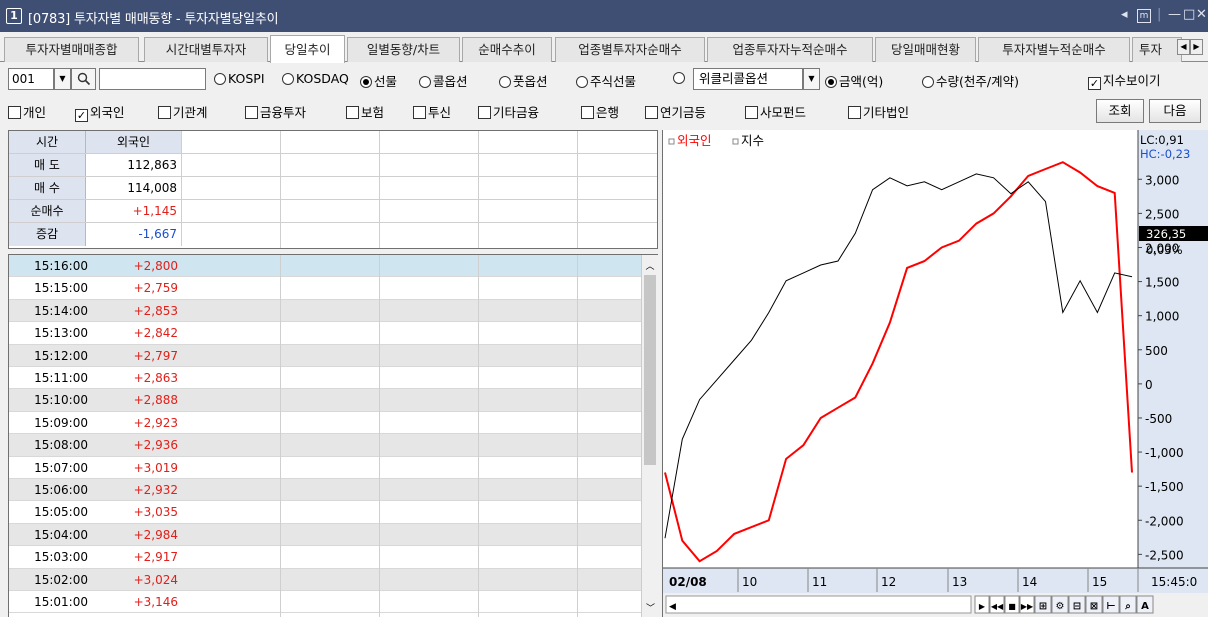  I want to click on scroll-down-icon: ﹀, so click(650, 607).